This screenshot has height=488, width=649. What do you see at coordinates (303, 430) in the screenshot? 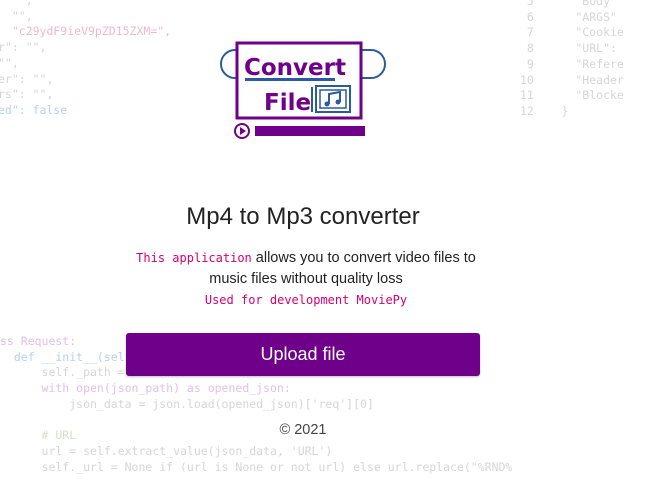
I see `footer-copyright: © 2021` at bounding box center [303, 430].